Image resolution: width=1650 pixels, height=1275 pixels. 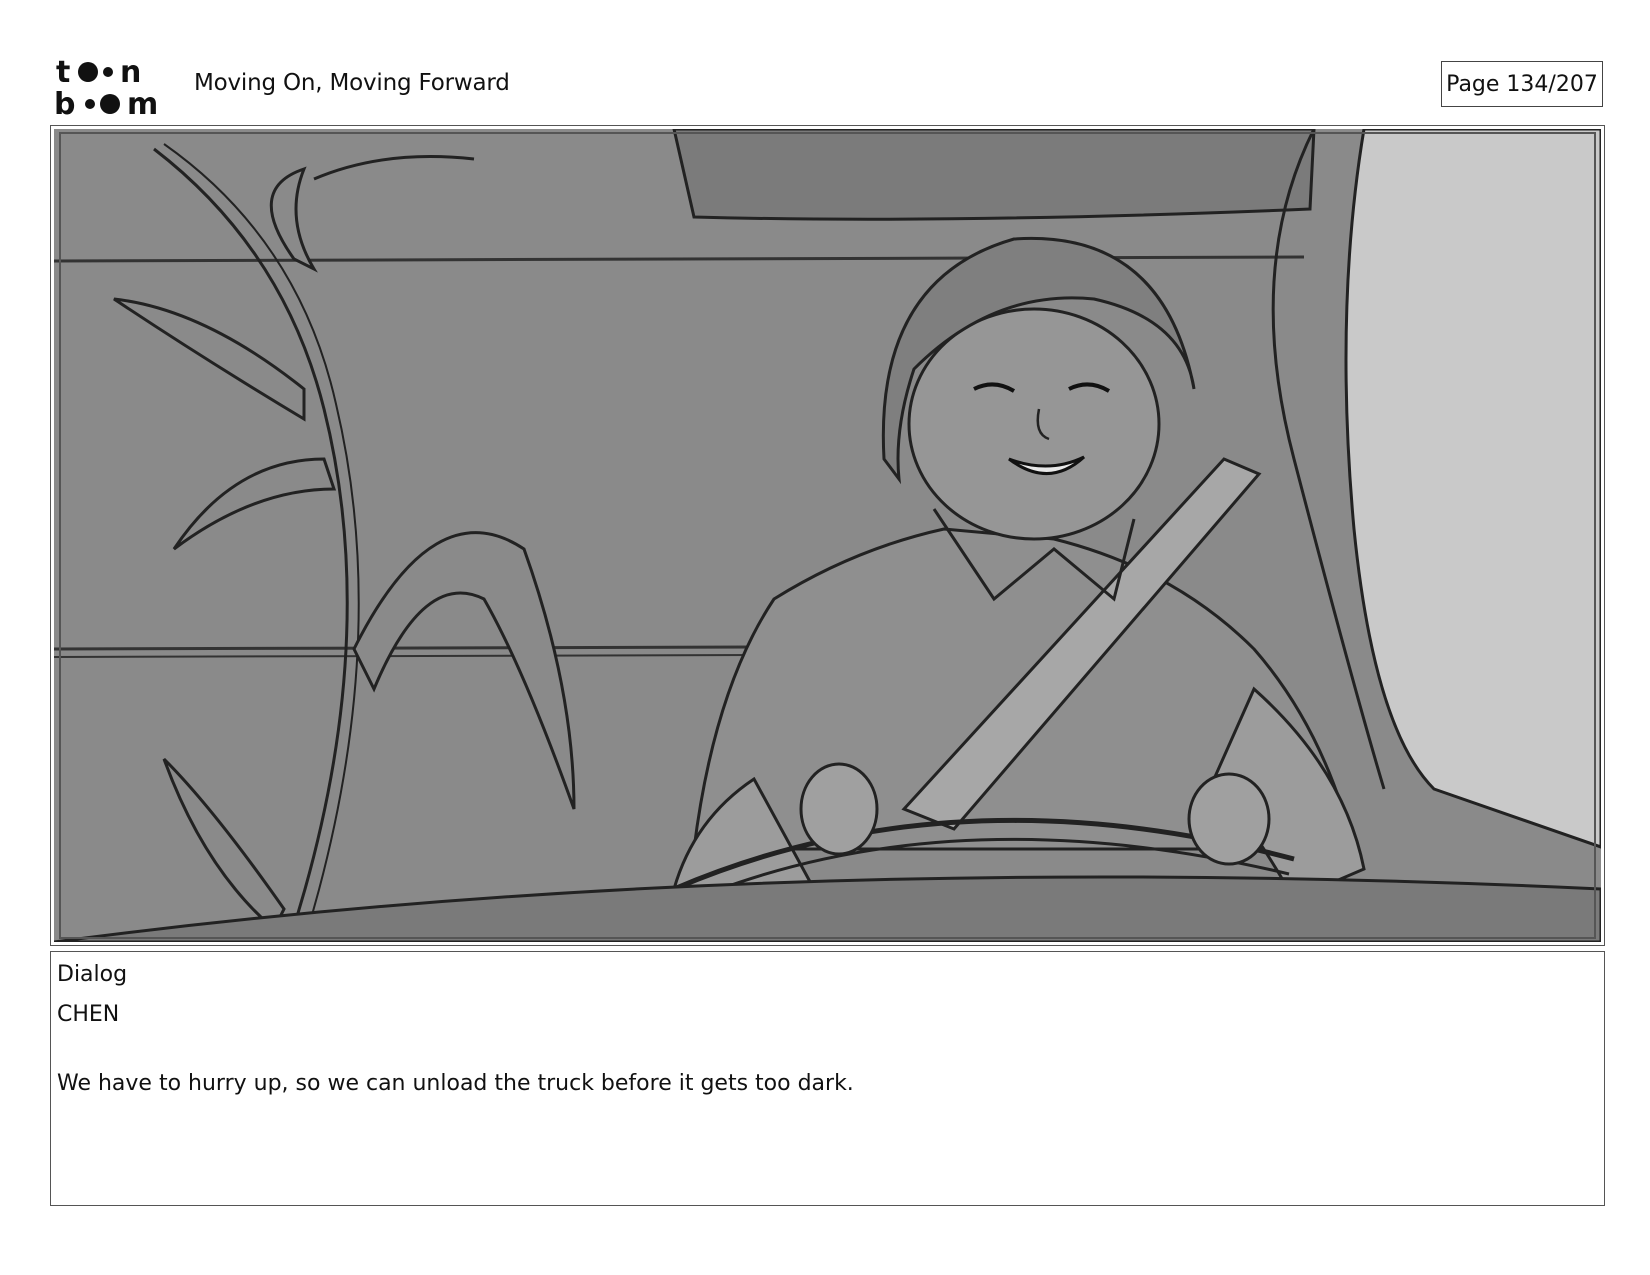 I want to click on svg-text: m, so click(x=142, y=101).